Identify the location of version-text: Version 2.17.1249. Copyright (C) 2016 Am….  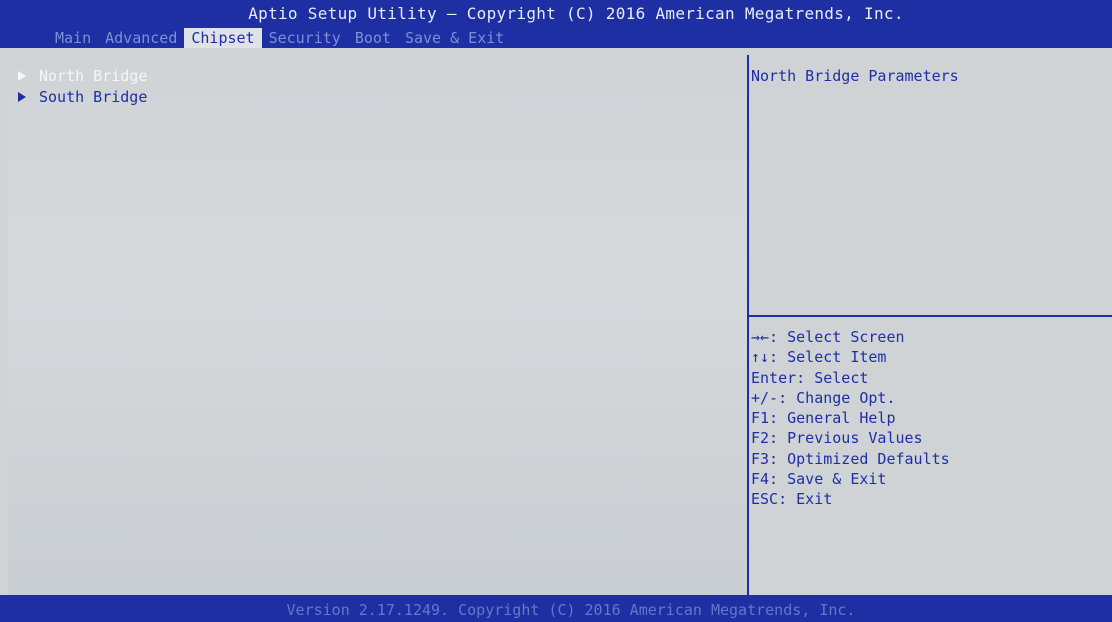
(571, 610).